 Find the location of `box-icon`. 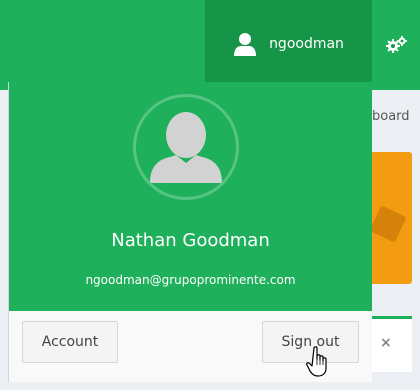

box-icon is located at coordinates (388, 224).